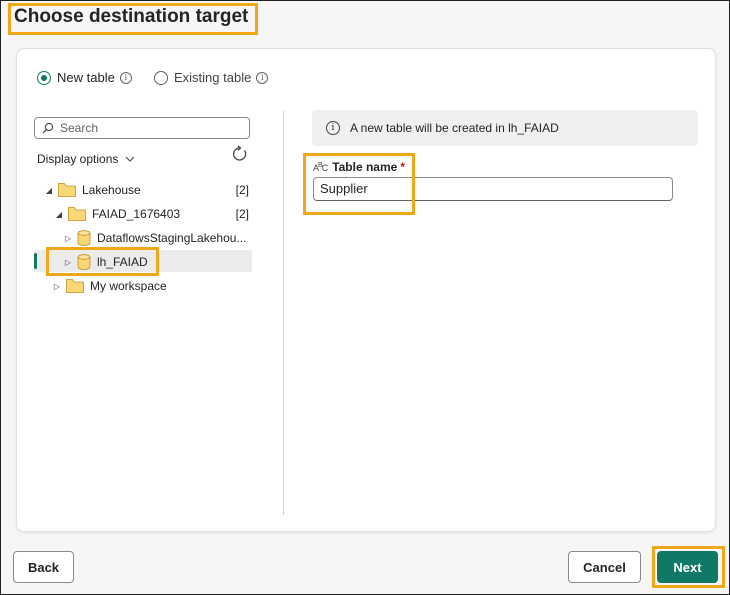 The image size is (730, 595). I want to click on tree-item-label: lh_FAIAD, so click(122, 262).